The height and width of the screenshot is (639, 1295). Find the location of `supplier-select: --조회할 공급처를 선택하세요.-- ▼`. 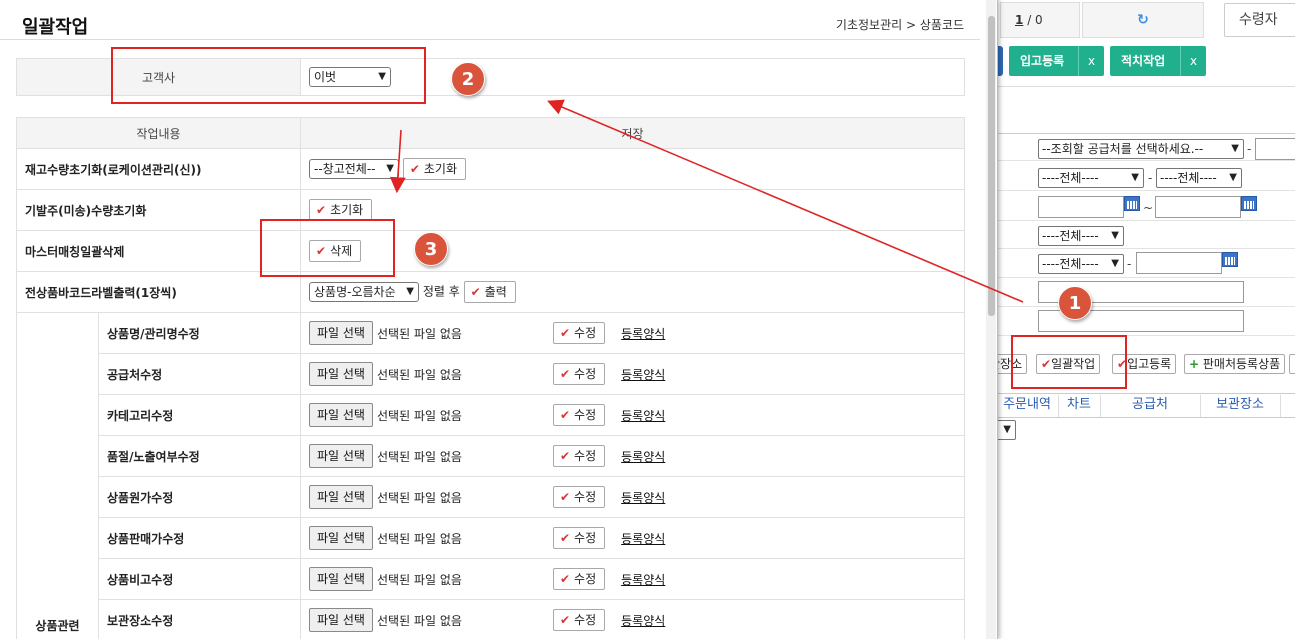

supplier-select: --조회할 공급처를 선택하세요.-- ▼ is located at coordinates (1141, 149).